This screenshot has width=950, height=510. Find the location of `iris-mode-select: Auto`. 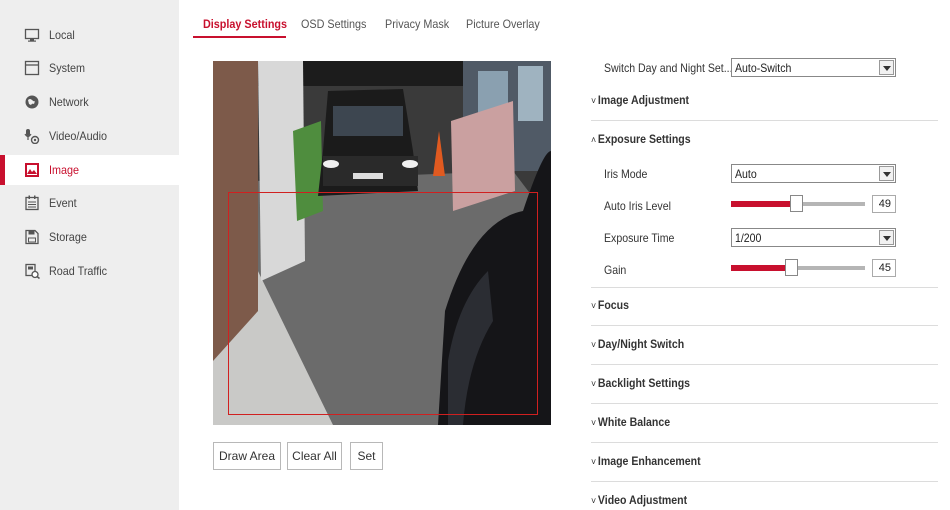

iris-mode-select: Auto is located at coordinates (813, 173).